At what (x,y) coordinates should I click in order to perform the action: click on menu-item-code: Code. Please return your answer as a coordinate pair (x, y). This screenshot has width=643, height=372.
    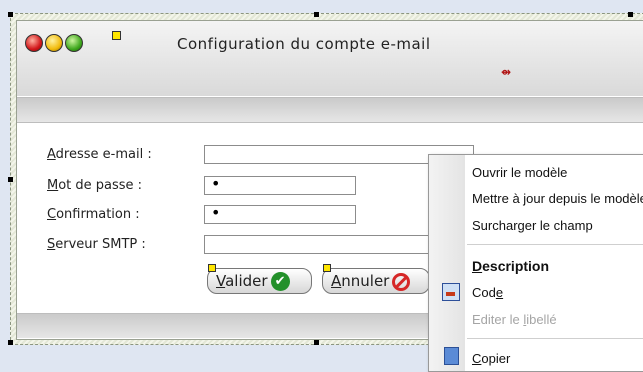
    Looking at the image, I should click on (487, 292).